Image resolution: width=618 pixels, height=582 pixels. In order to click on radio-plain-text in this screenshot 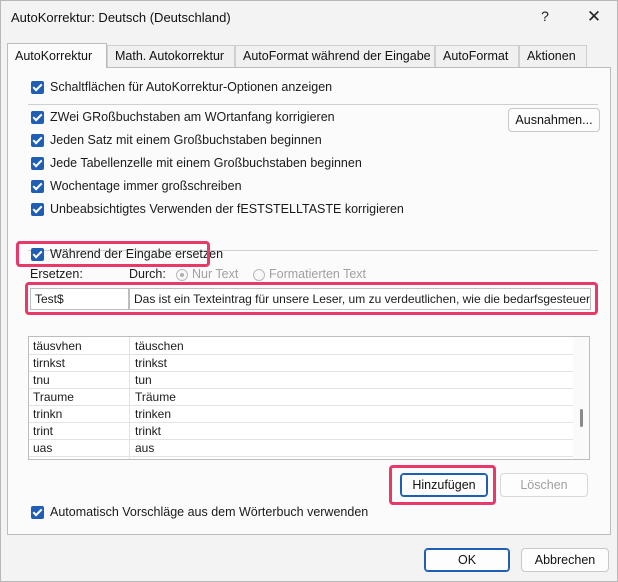, I will do `click(182, 275)`.